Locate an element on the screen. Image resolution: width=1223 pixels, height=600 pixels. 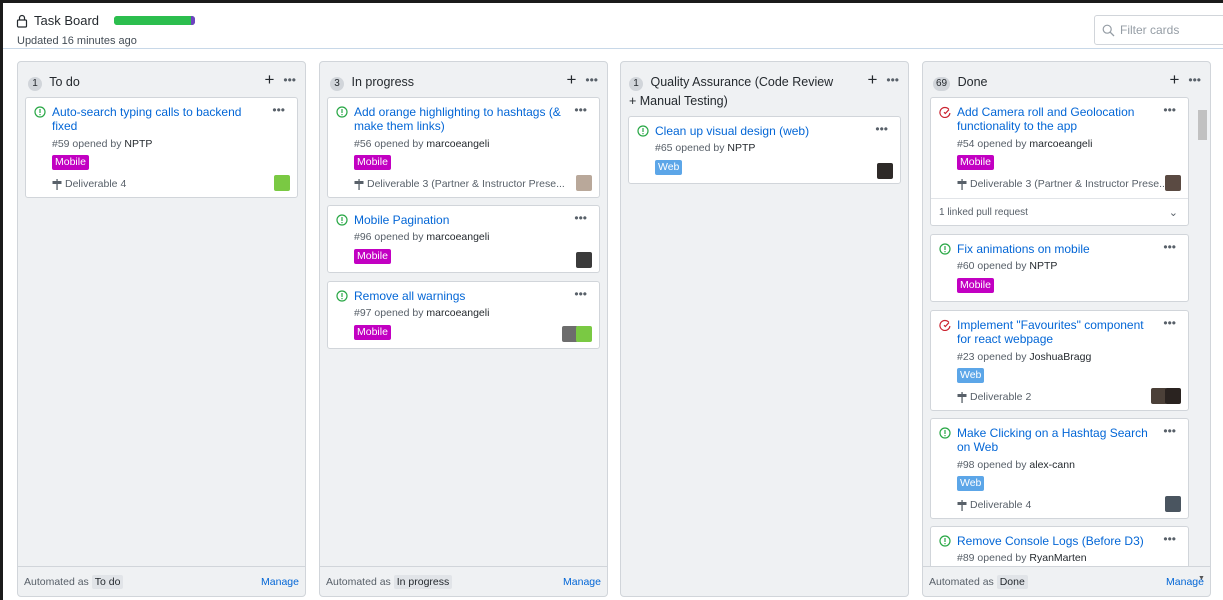
author: RyanMarten is located at coordinates (1057, 558).